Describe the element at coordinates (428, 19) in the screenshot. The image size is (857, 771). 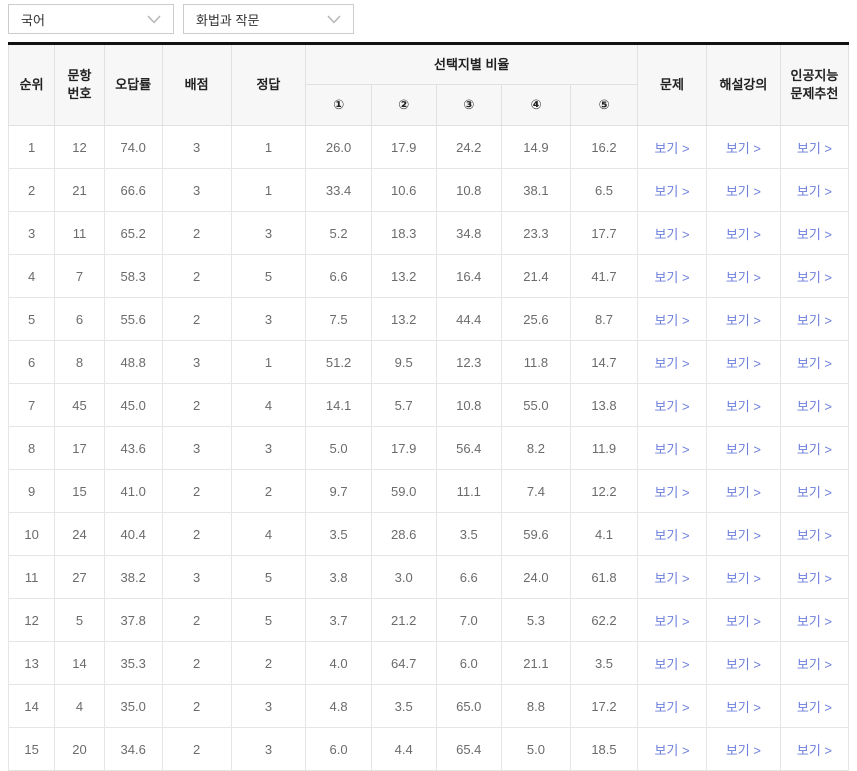
I see `filter-bar: 국어 화법과 작문` at that location.